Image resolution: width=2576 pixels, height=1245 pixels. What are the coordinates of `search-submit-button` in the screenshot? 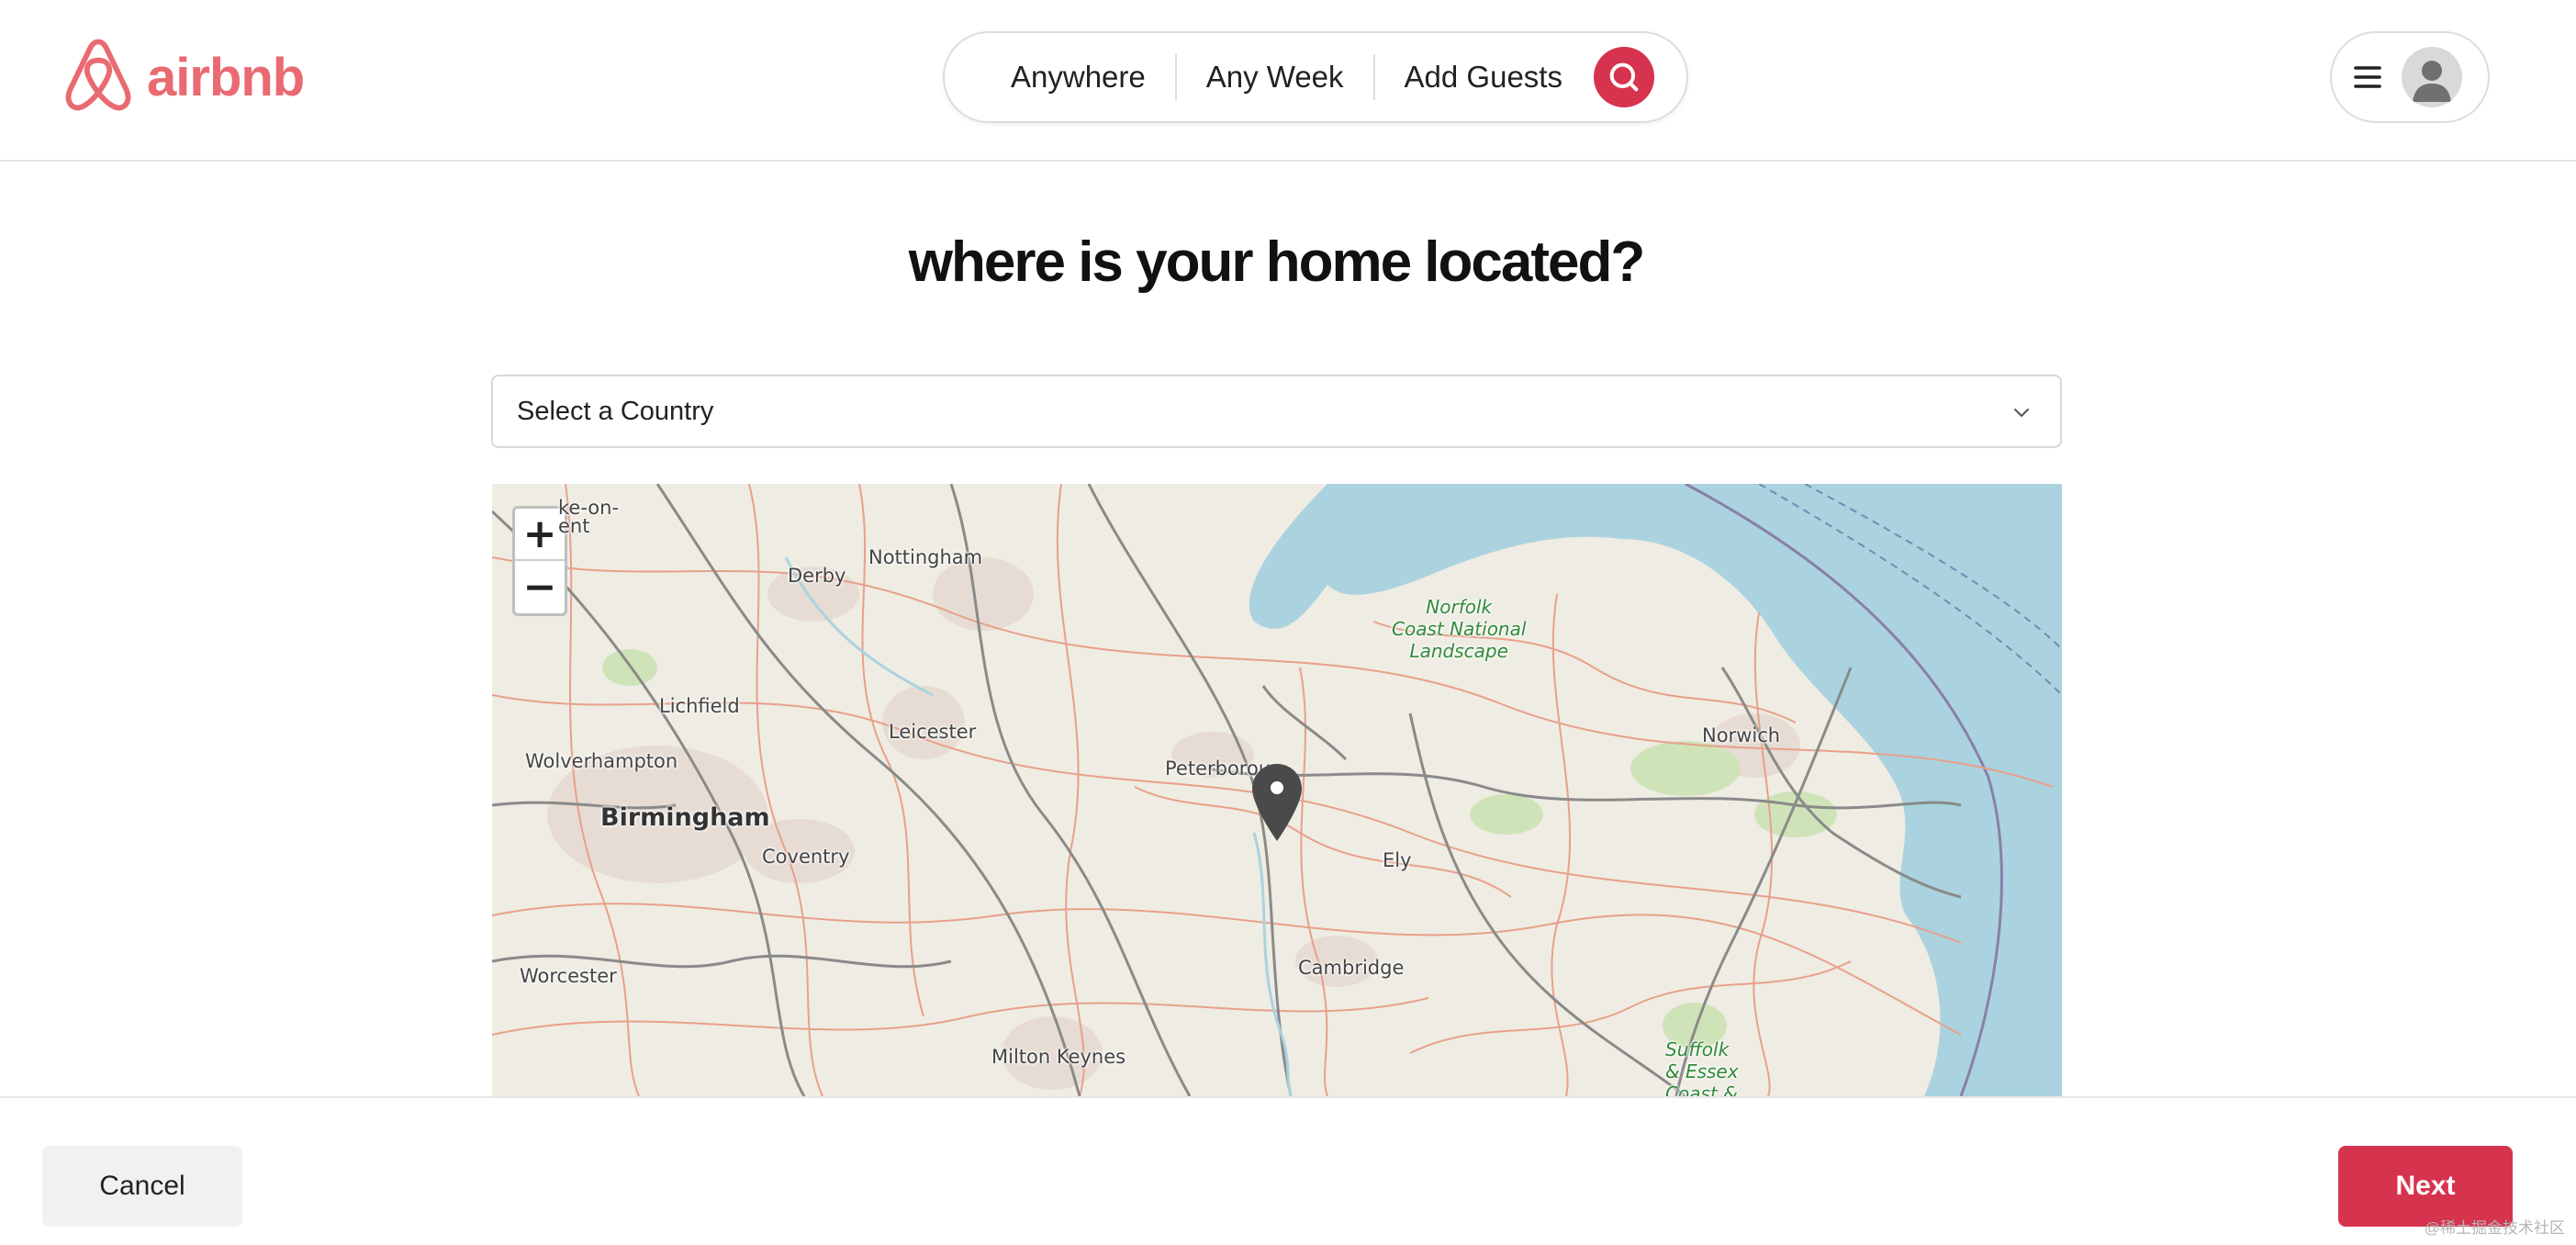 It's located at (1623, 77).